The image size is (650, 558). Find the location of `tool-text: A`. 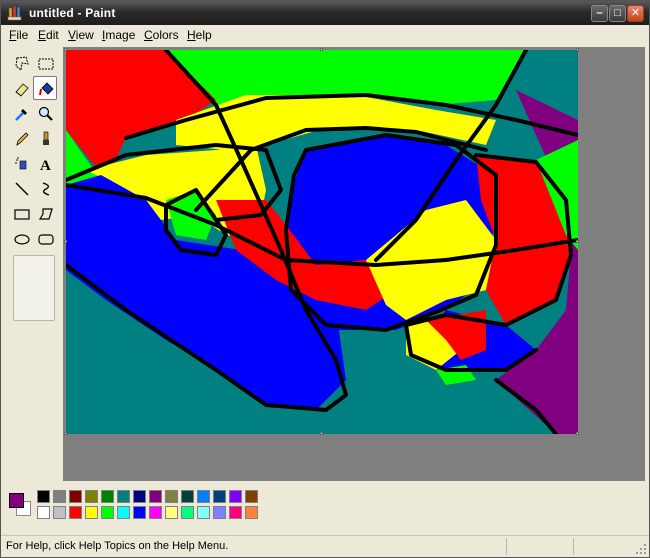

tool-text: A is located at coordinates (45, 163).